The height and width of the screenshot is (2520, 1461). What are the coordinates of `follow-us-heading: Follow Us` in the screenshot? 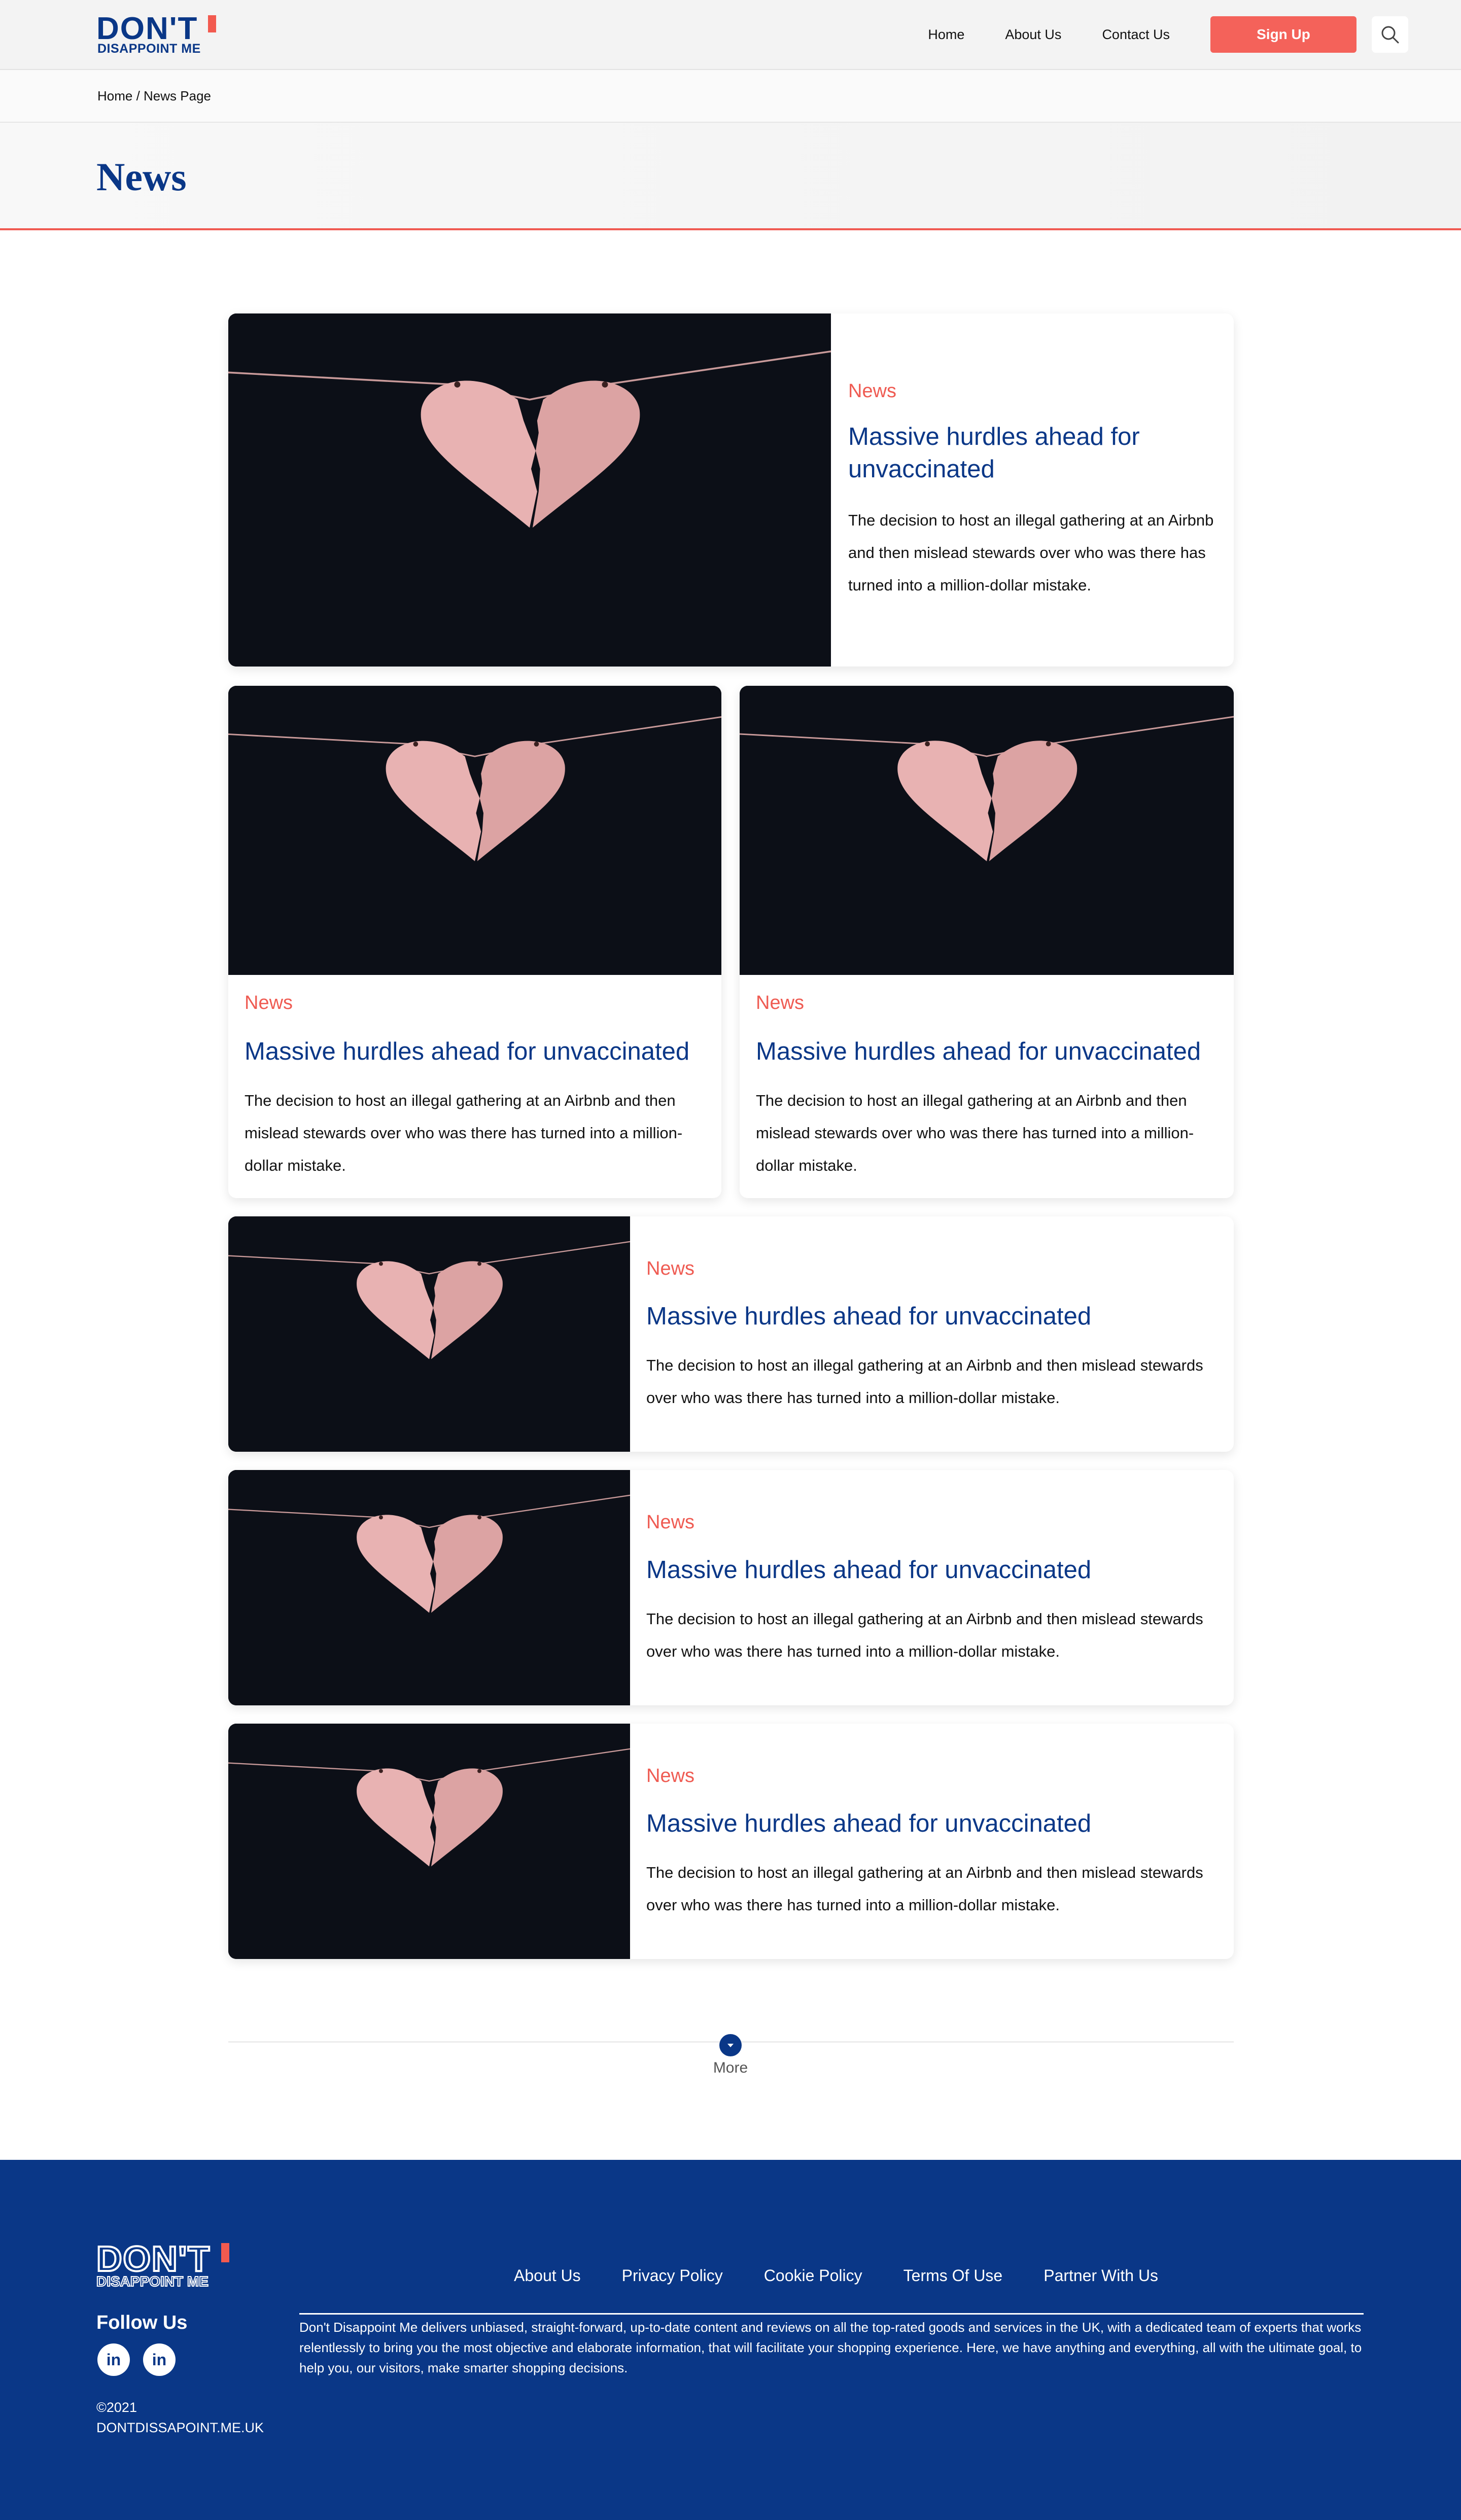 It's located at (142, 2323).